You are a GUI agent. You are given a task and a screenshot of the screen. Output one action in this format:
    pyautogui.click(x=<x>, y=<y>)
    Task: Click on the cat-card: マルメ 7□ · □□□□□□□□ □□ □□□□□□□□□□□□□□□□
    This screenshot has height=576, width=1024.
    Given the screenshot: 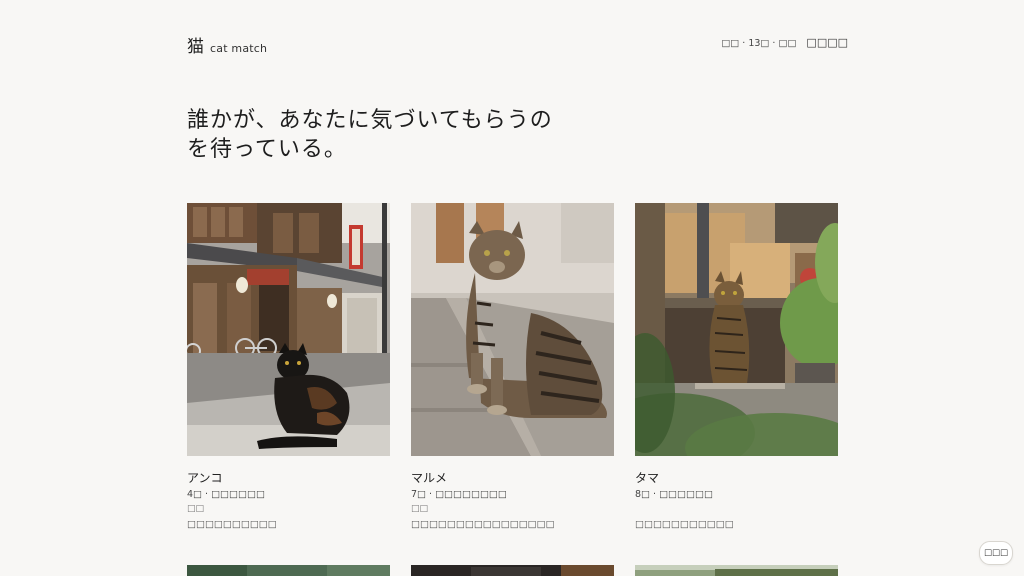 What is the action you would take?
    pyautogui.click(x=512, y=366)
    